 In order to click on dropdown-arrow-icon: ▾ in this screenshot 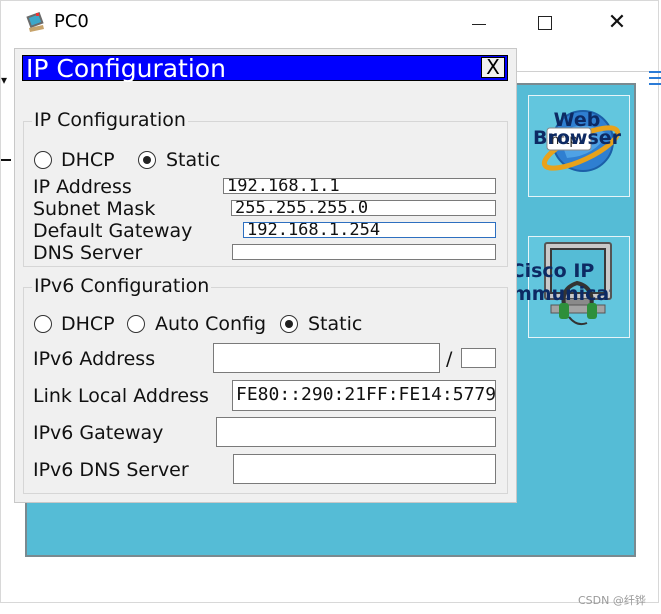, I will do `click(4, 80)`.